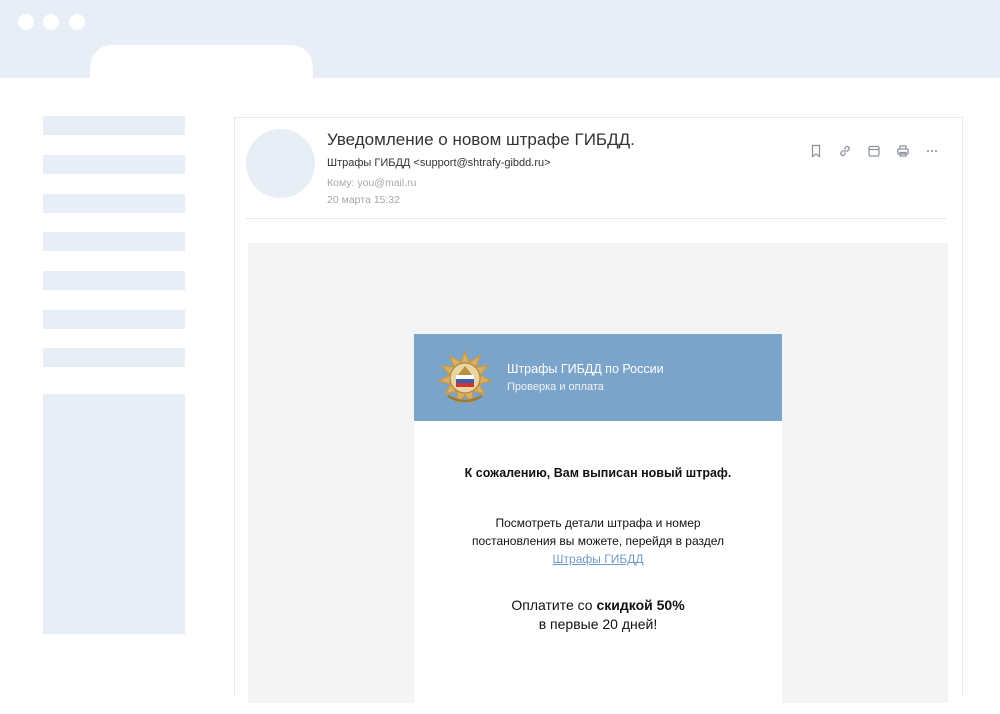 The image size is (1000, 714). I want to click on sender-avatar, so click(280, 163).